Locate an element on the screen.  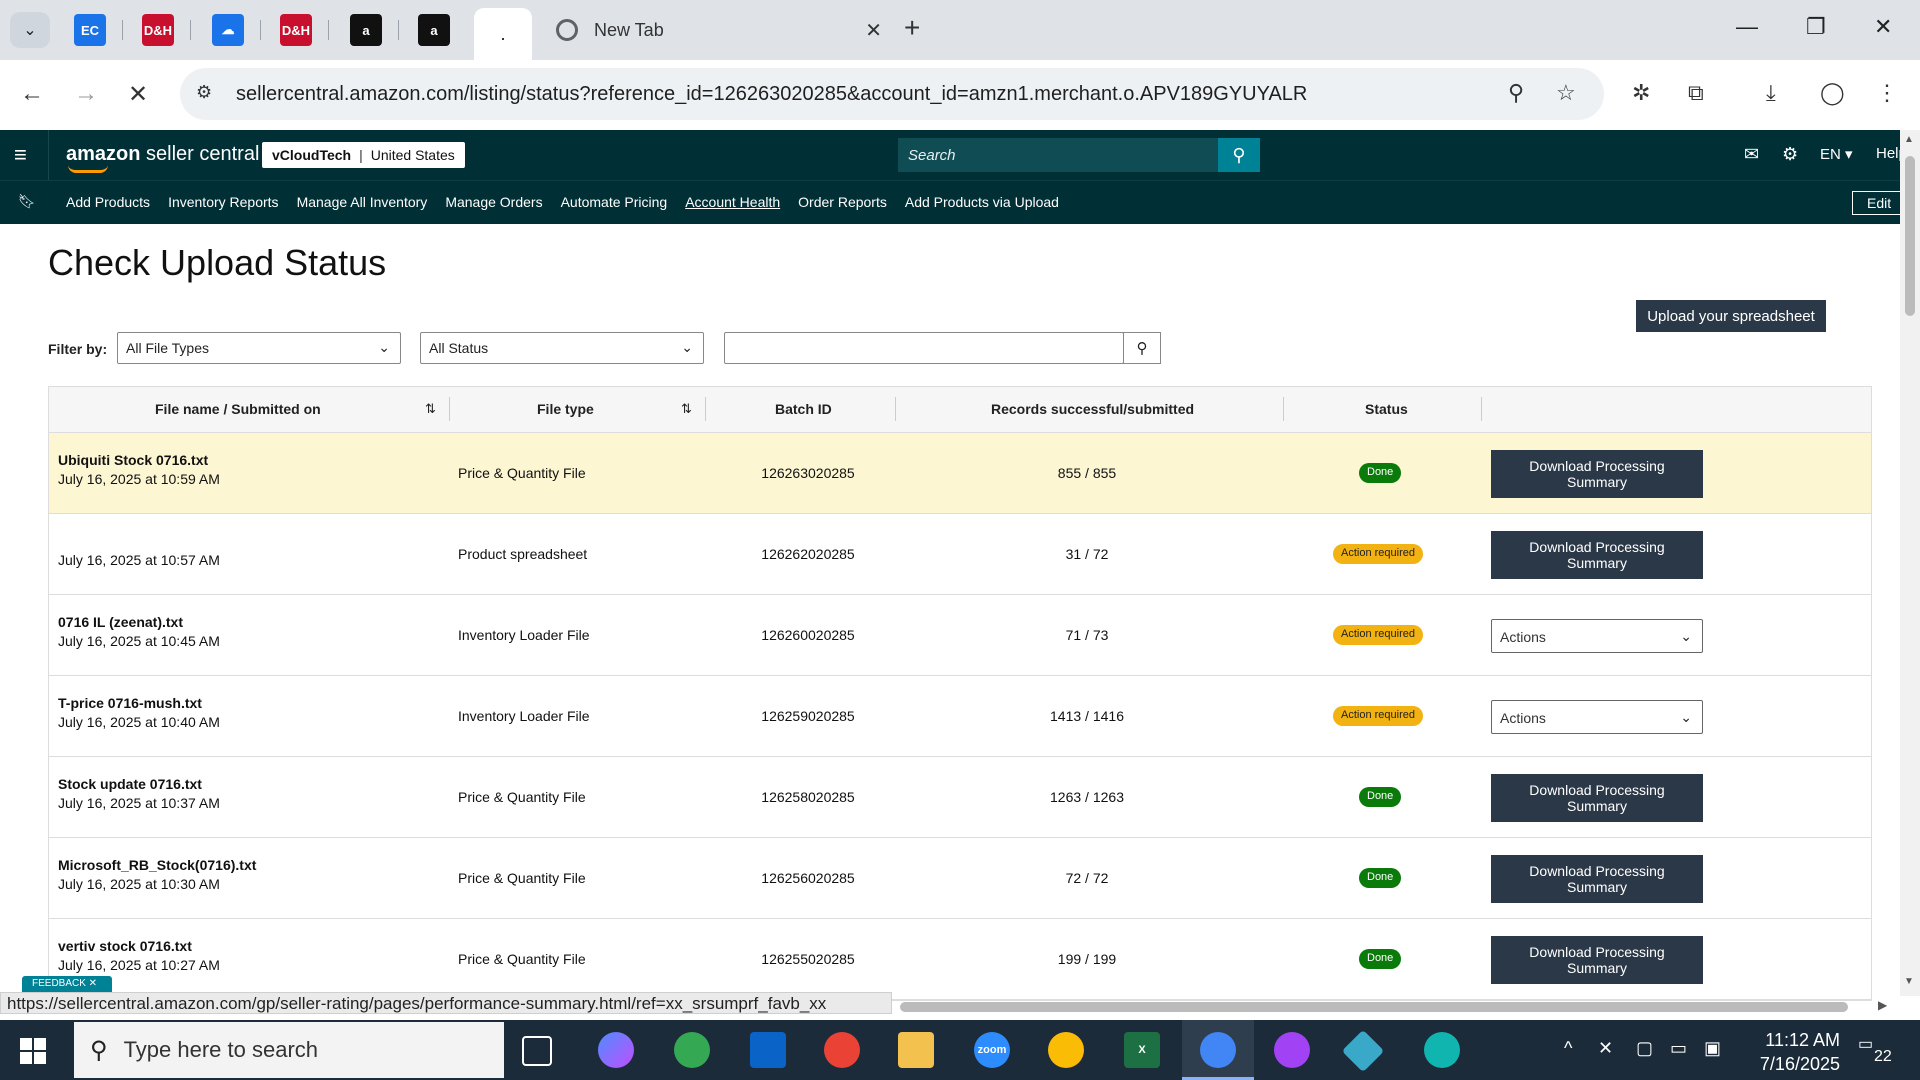
chrome-active-icon is located at coordinates (1218, 1050).